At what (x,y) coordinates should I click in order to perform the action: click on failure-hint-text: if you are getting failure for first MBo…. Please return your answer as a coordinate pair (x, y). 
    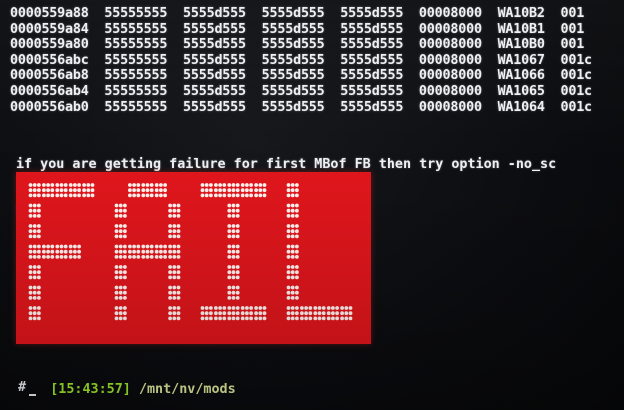
    Looking at the image, I should click on (286, 165).